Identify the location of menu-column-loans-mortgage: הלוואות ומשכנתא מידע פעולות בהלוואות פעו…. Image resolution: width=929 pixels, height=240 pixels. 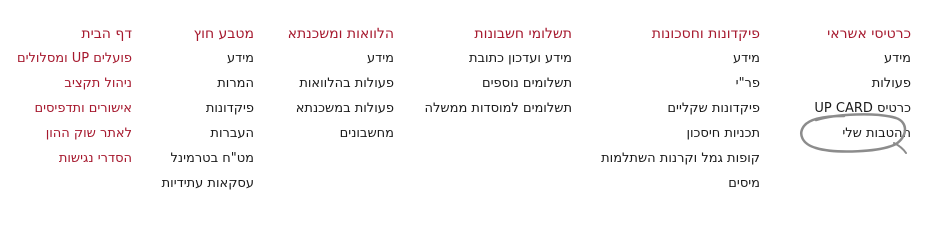
(341, 84).